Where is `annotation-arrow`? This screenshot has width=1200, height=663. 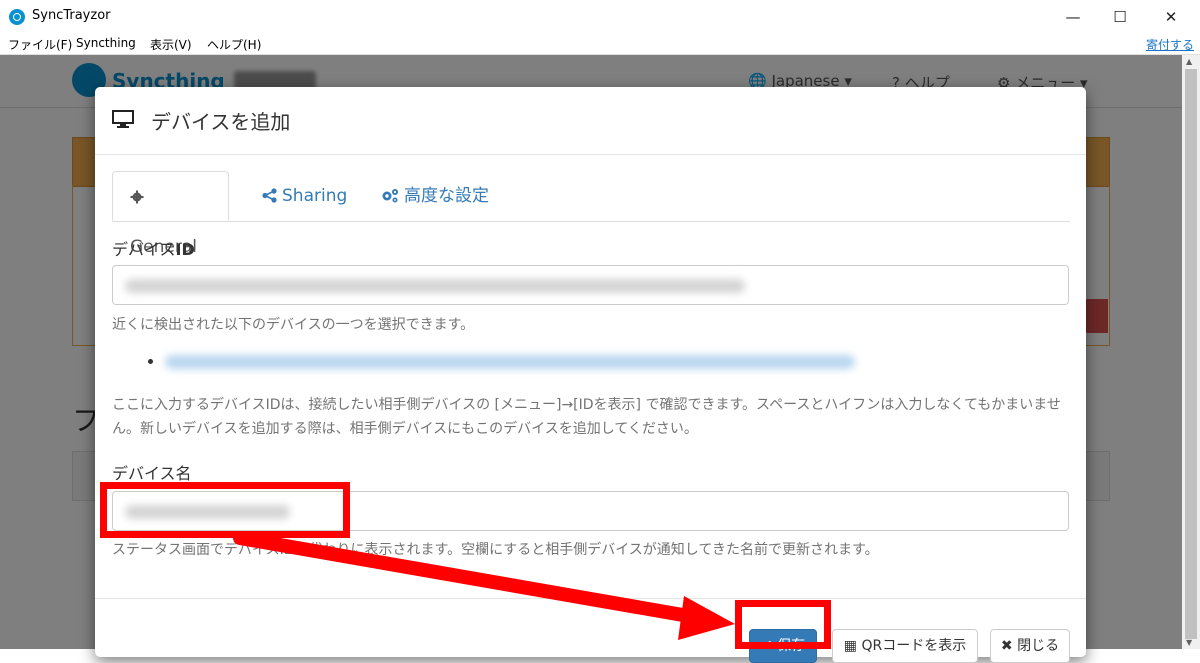
annotation-arrow is located at coordinates (484, 585).